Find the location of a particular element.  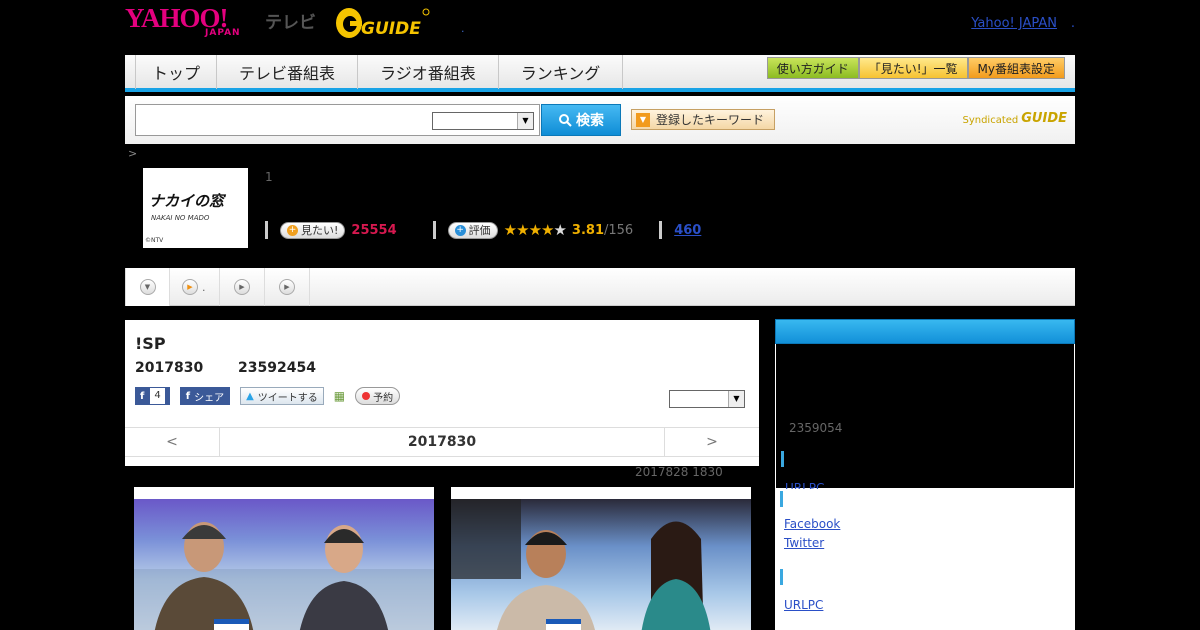

social-buttons: f 4 f シェア ▲ ツイートする ▦ 予約 is located at coordinates (268, 396).